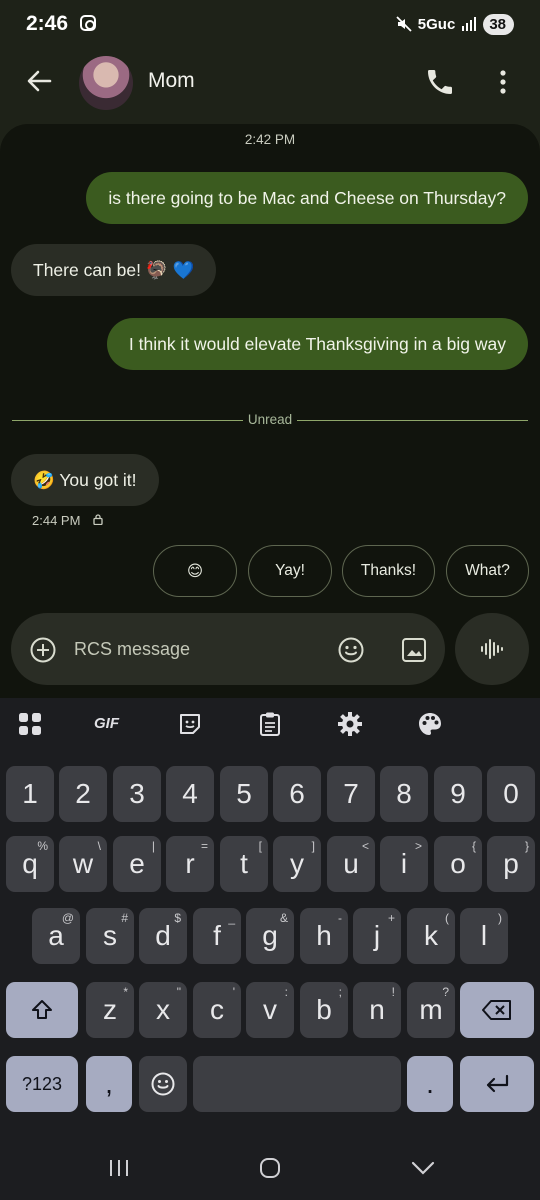 The width and height of the screenshot is (540, 1200). Describe the element at coordinates (404, 24) in the screenshot. I see `mute-icon` at that location.